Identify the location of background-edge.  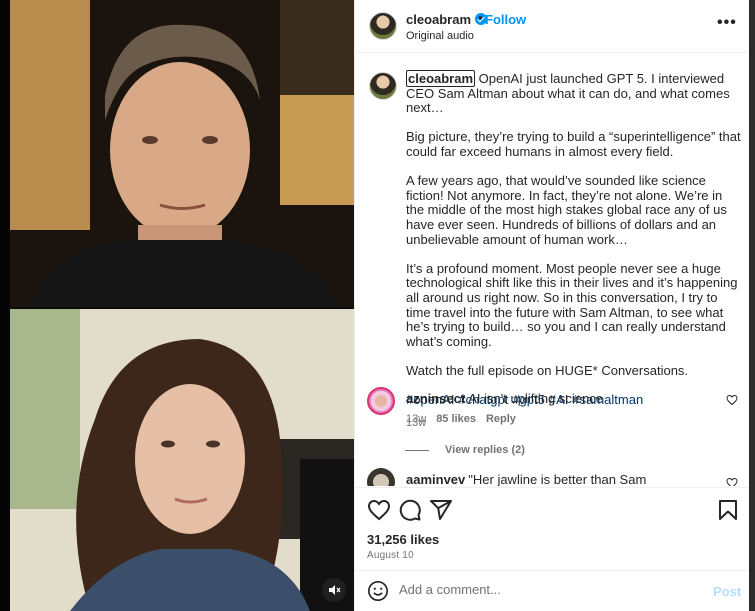
(752, 305).